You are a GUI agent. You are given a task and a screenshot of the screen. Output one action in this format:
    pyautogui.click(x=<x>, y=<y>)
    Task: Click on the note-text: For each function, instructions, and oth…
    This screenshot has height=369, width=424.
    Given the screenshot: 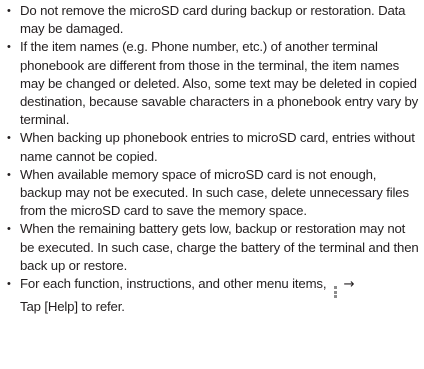 What is the action you would take?
    pyautogui.click(x=173, y=284)
    